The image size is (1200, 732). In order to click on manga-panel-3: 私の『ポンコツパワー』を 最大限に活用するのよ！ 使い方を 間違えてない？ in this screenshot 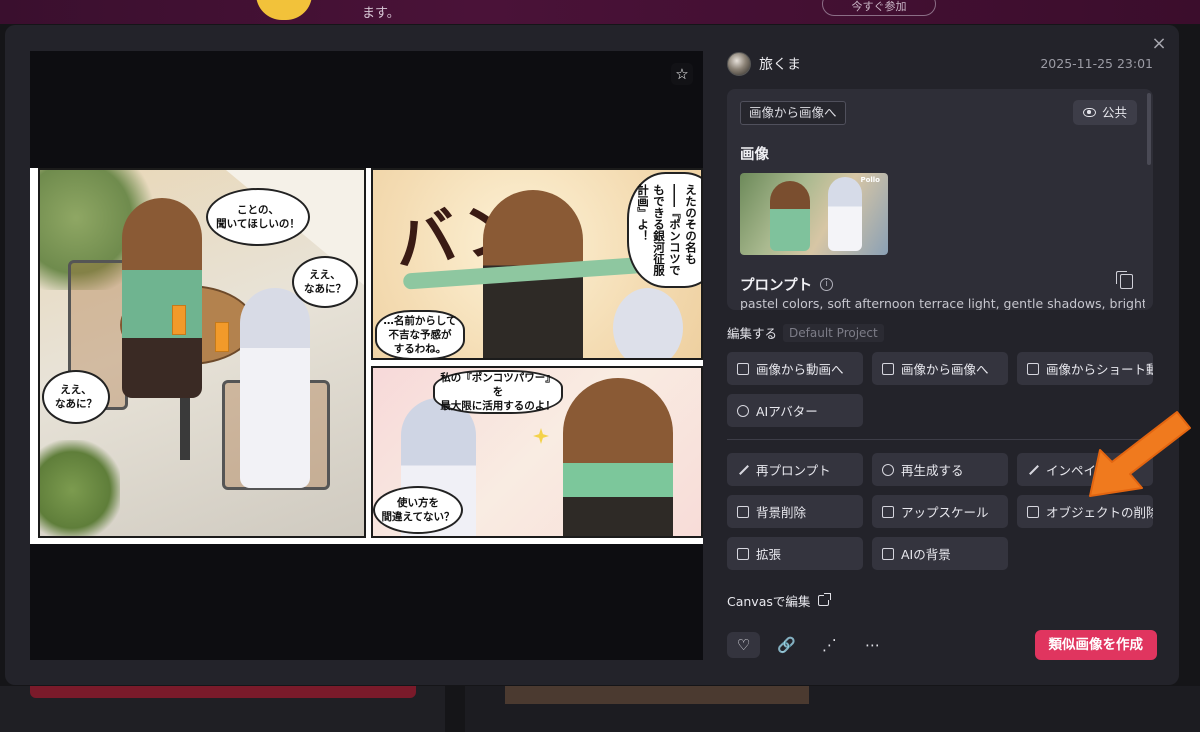, I will do `click(537, 452)`.